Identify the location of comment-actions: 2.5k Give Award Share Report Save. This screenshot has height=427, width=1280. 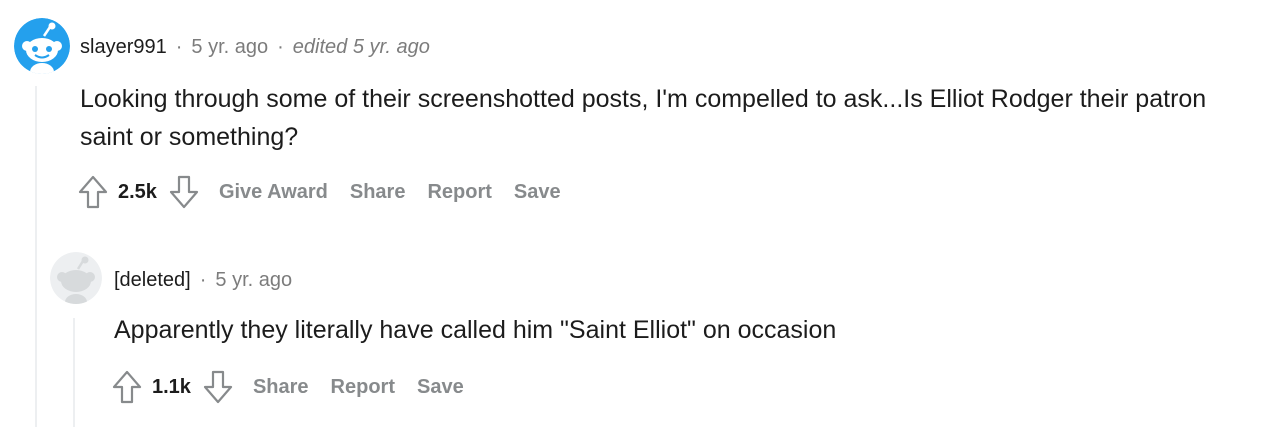
(329, 192).